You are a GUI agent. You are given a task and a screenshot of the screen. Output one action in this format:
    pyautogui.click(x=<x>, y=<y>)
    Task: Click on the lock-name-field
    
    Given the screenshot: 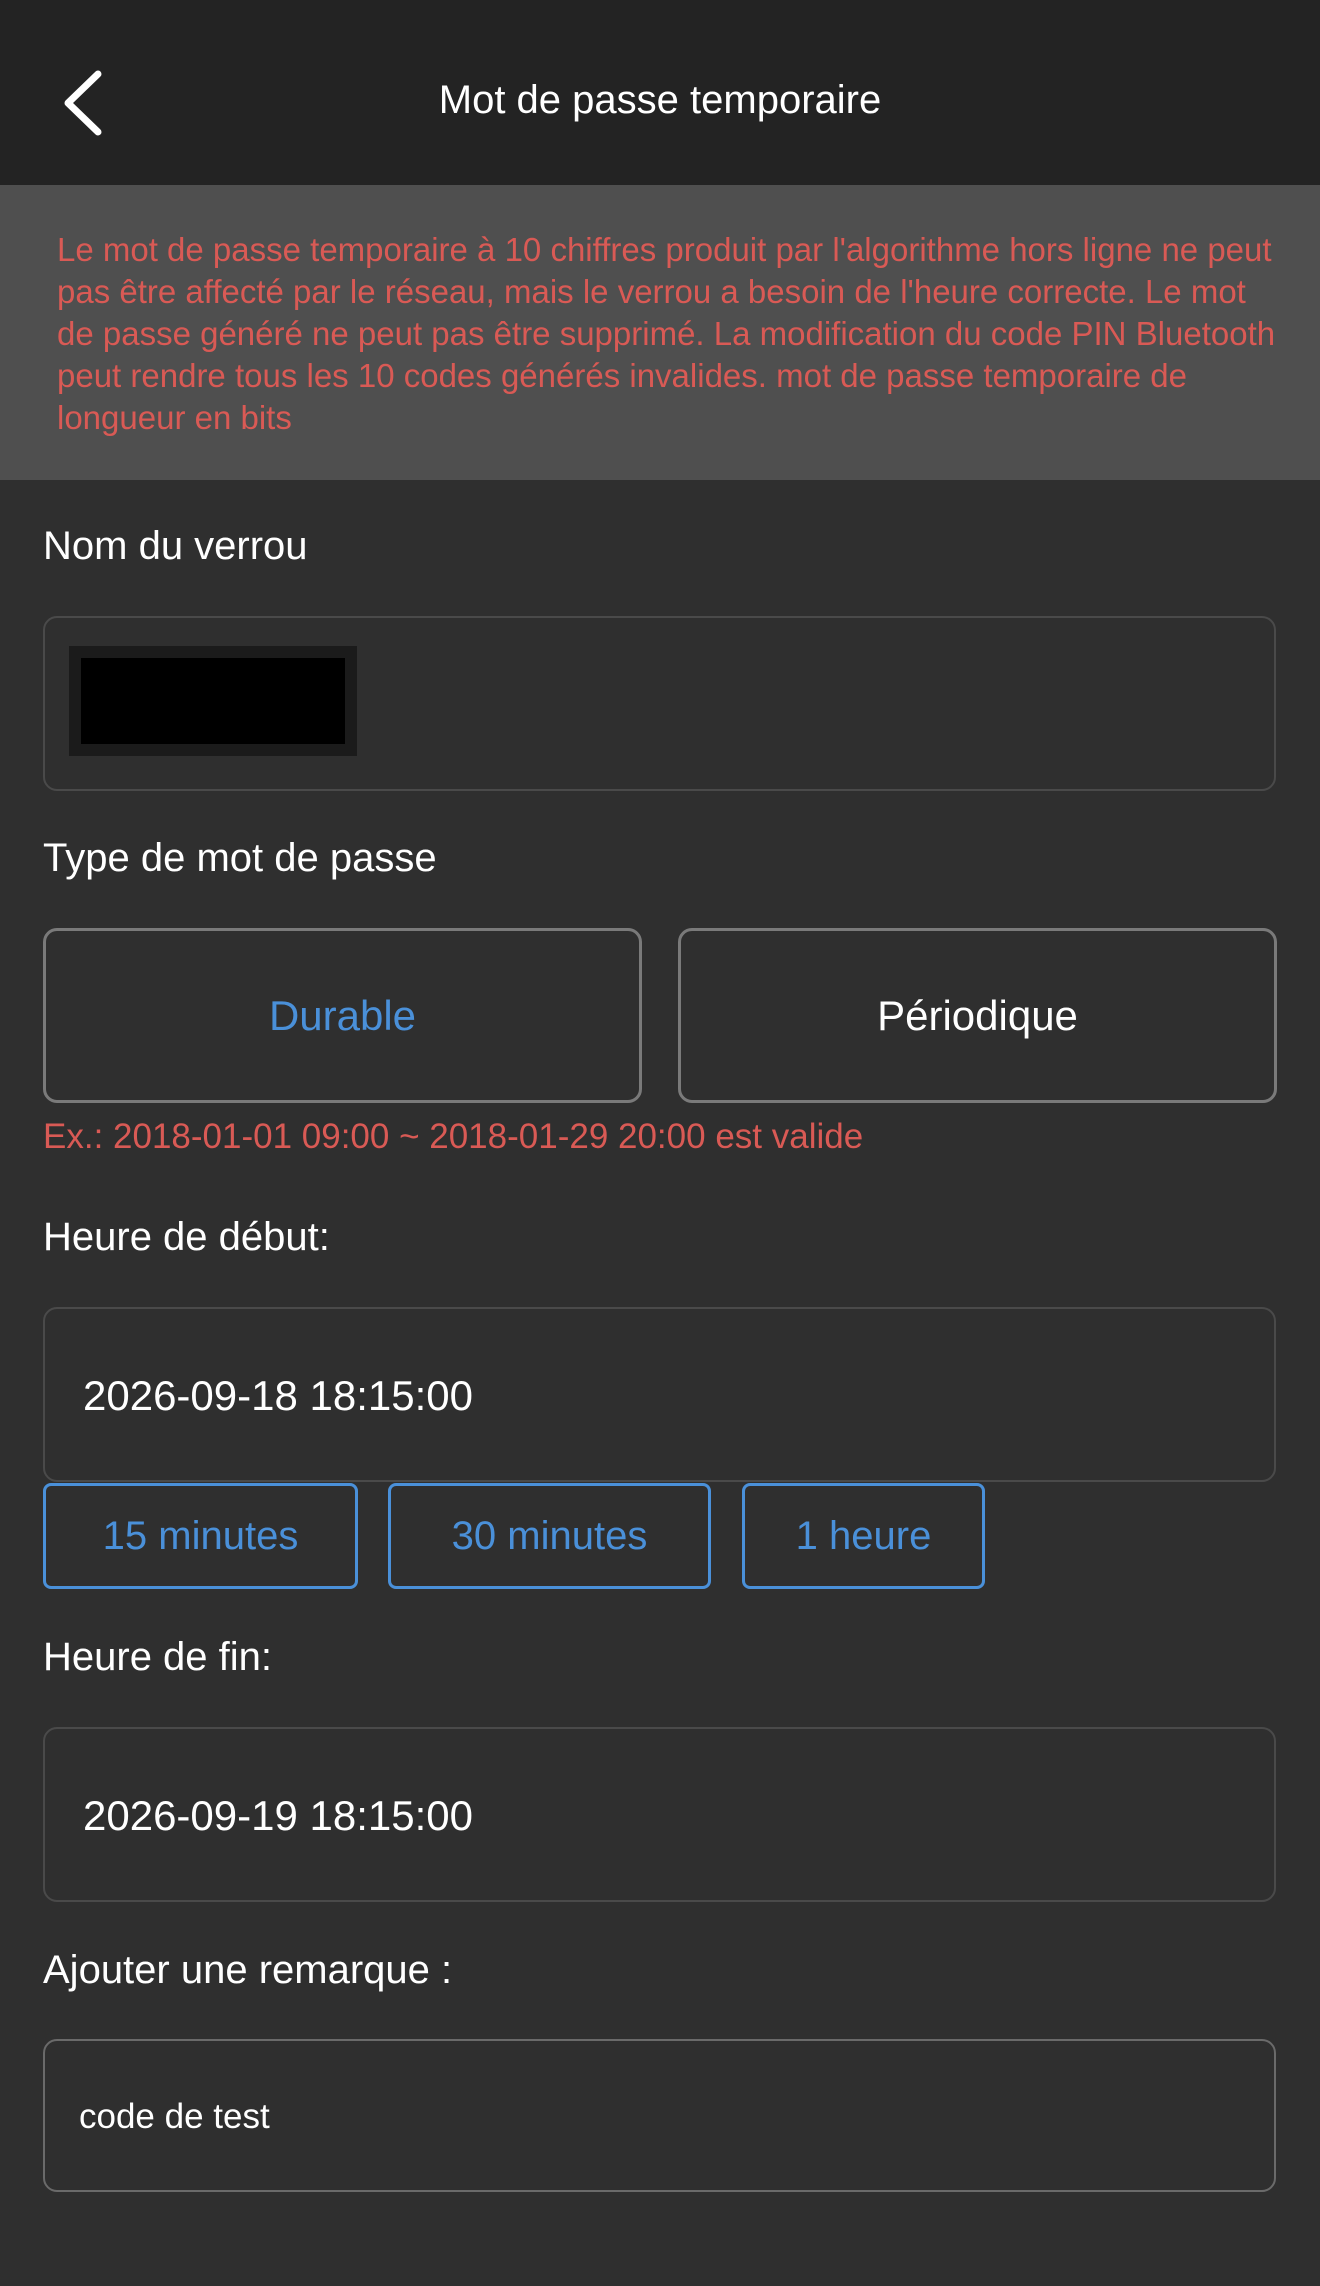 What is the action you would take?
    pyautogui.click(x=659, y=703)
    